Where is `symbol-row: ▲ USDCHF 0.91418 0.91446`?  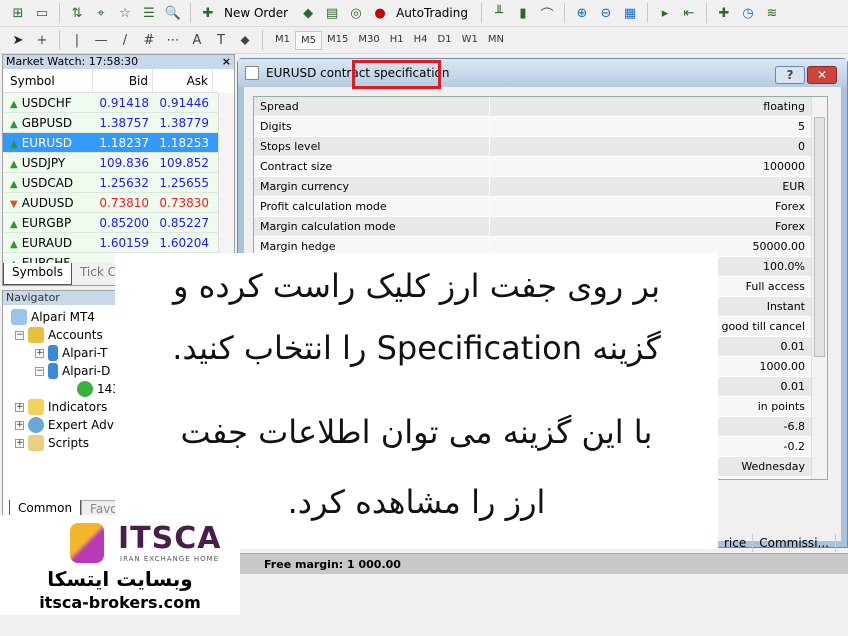 symbol-row: ▲ USDCHF 0.91418 0.91446 is located at coordinates (110, 103).